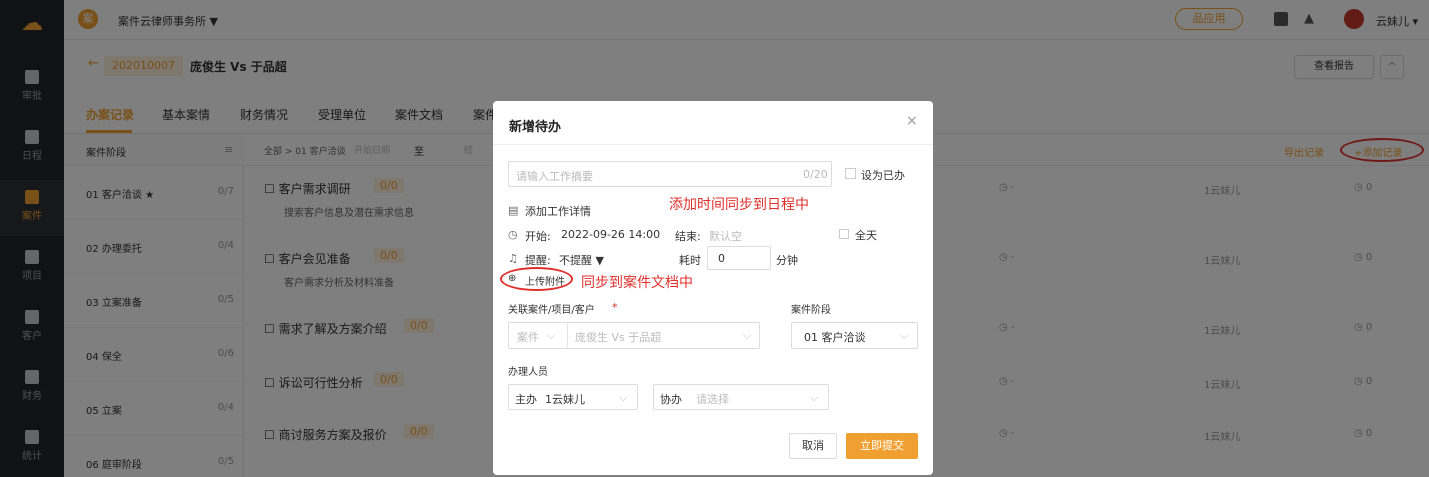  What do you see at coordinates (573, 397) in the screenshot?
I see `main-handler-select: 主办 1云妹儿 ⌵` at bounding box center [573, 397].